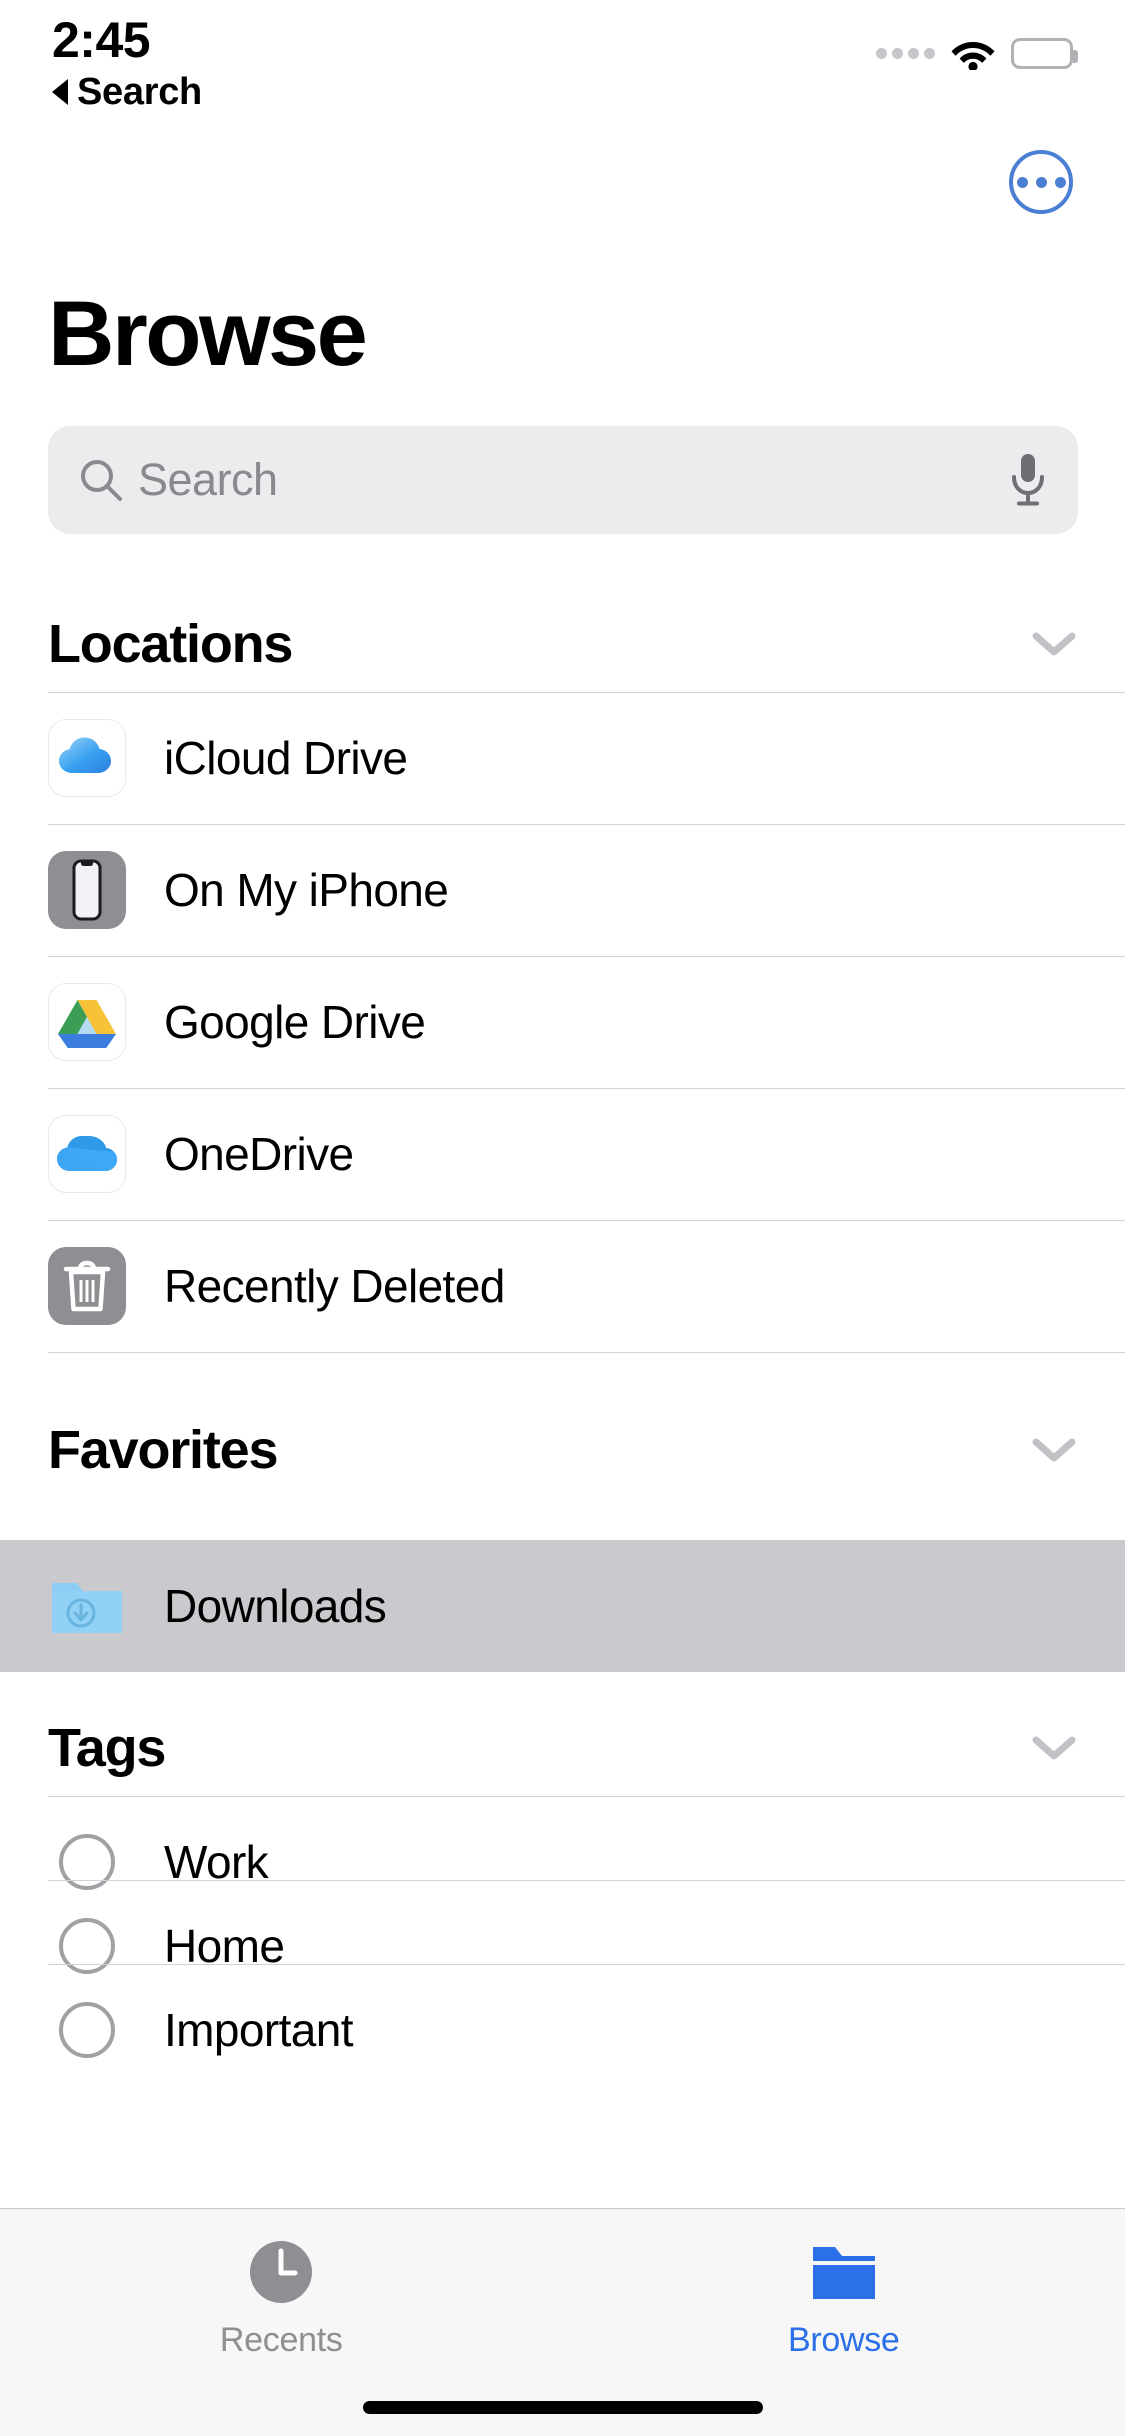 This screenshot has height=2436, width=1125. What do you see at coordinates (562, 1606) in the screenshot?
I see `list-item: Downloads` at bounding box center [562, 1606].